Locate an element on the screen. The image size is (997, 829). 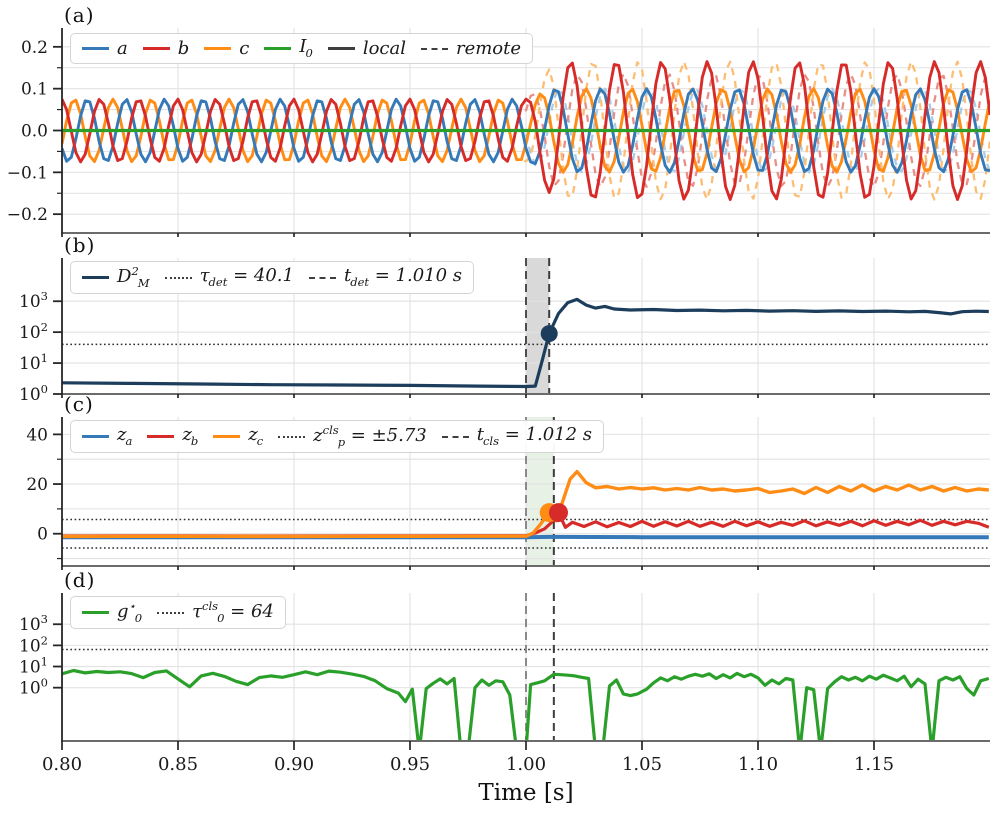
legend-label: I0 is located at coordinates (306, 48).